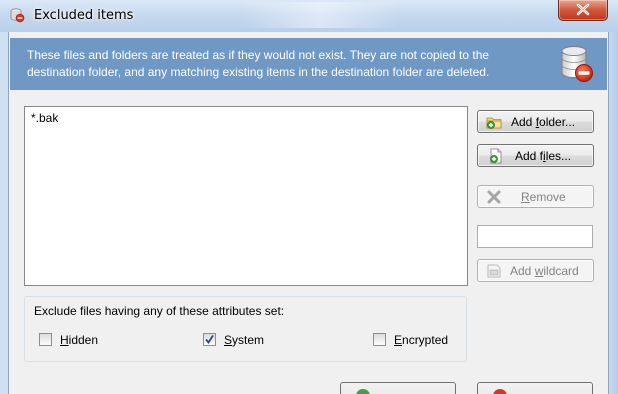 This screenshot has height=394, width=618. What do you see at coordinates (83, 340) in the screenshot?
I see `hidden-label-rest: idden` at bounding box center [83, 340].